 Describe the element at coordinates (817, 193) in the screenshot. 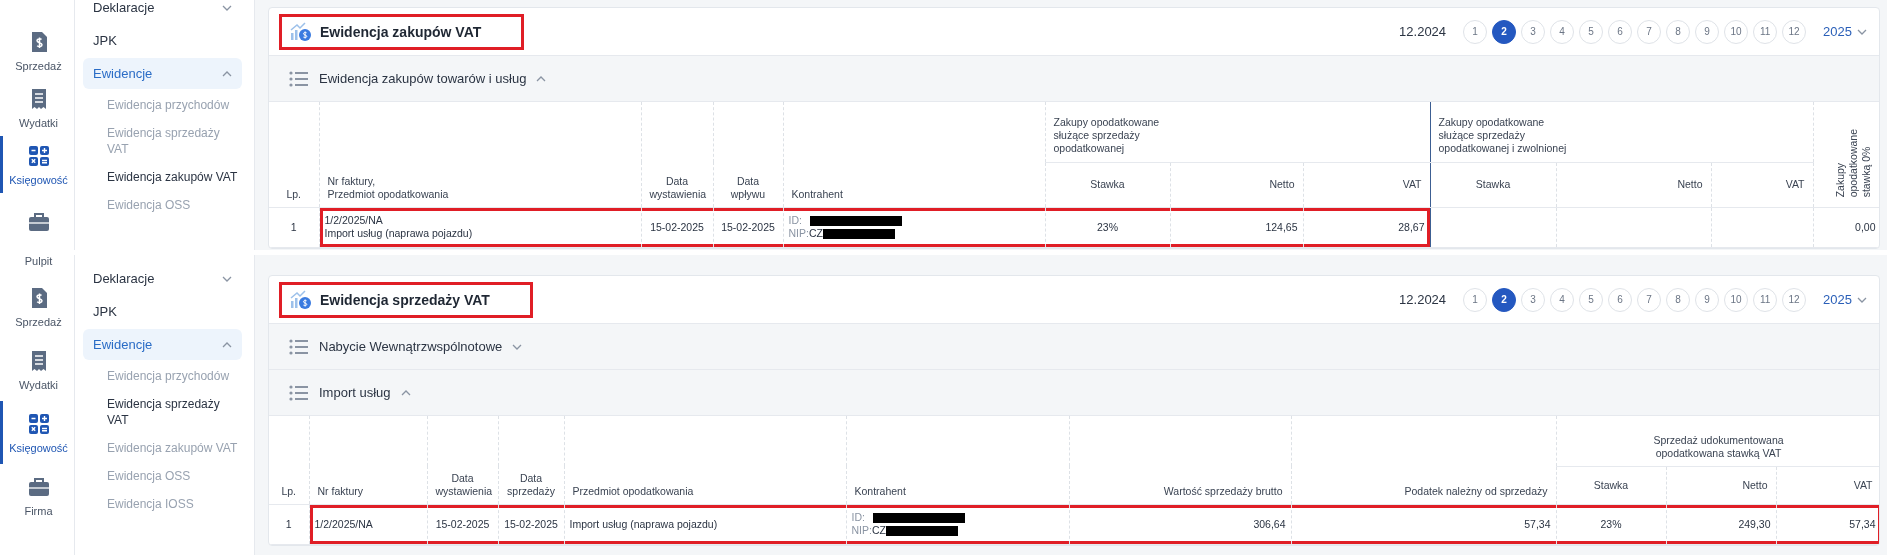

I see `column-header: Kontrahent` at that location.